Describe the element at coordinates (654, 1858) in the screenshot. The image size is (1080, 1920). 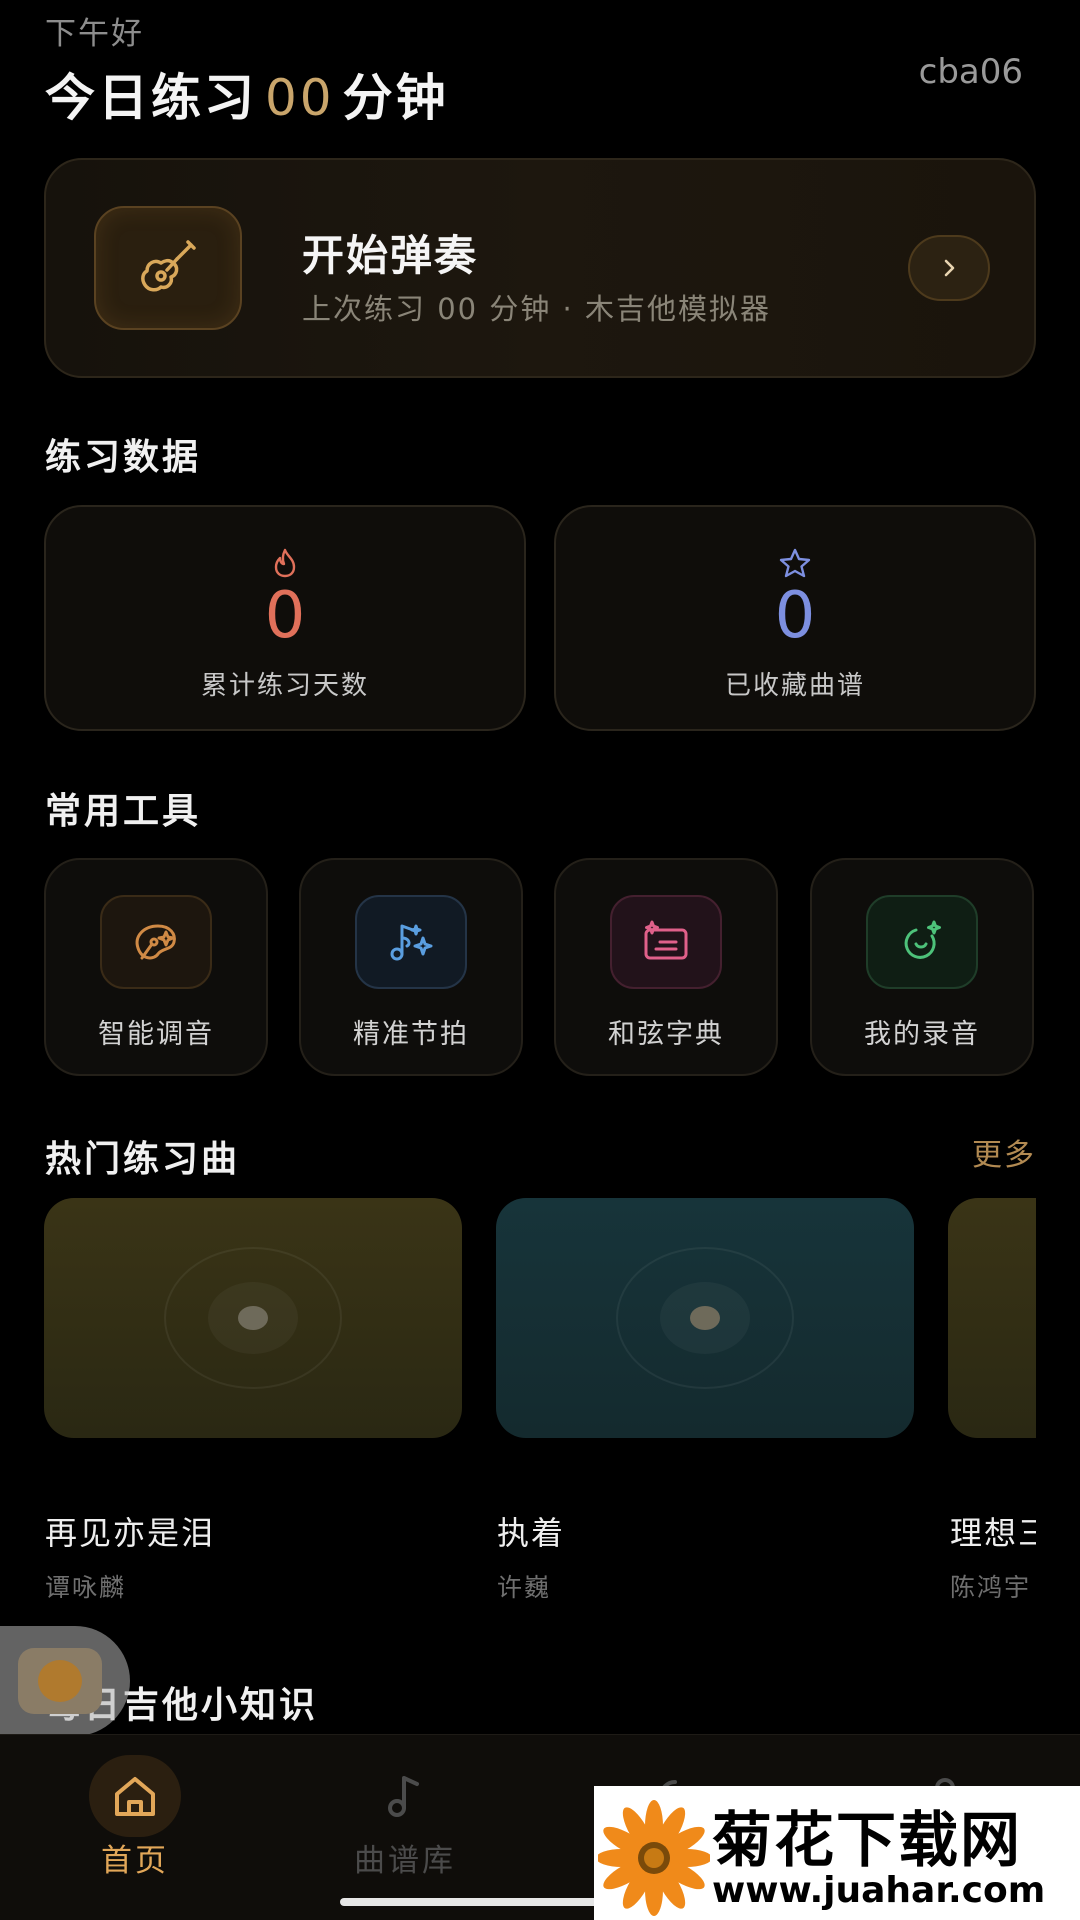
I see `chrysanthemum-logo-icon` at that location.